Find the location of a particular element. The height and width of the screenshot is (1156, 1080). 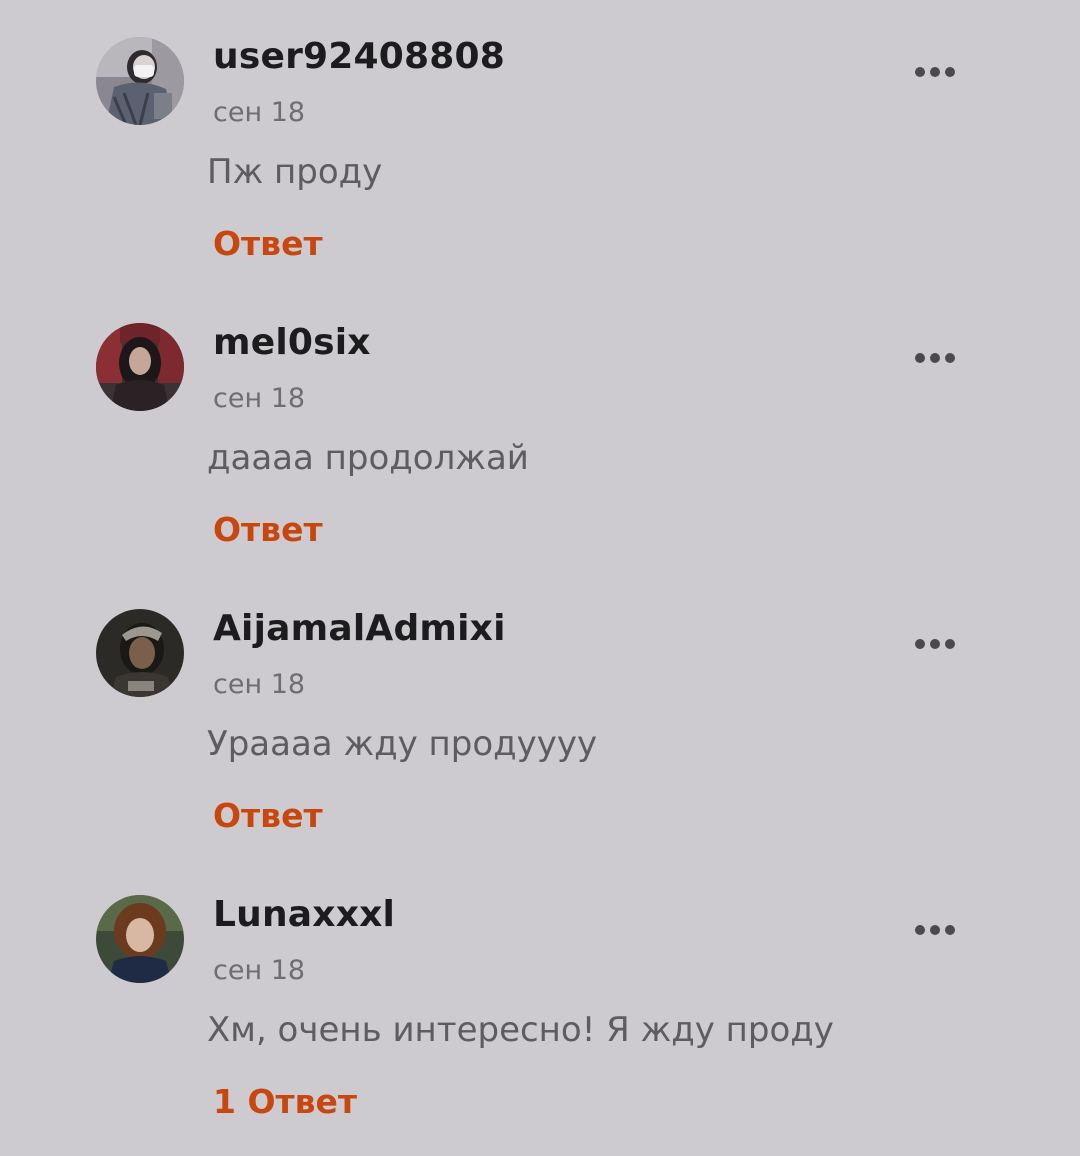

comment-username: mel0six is located at coordinates (292, 342).